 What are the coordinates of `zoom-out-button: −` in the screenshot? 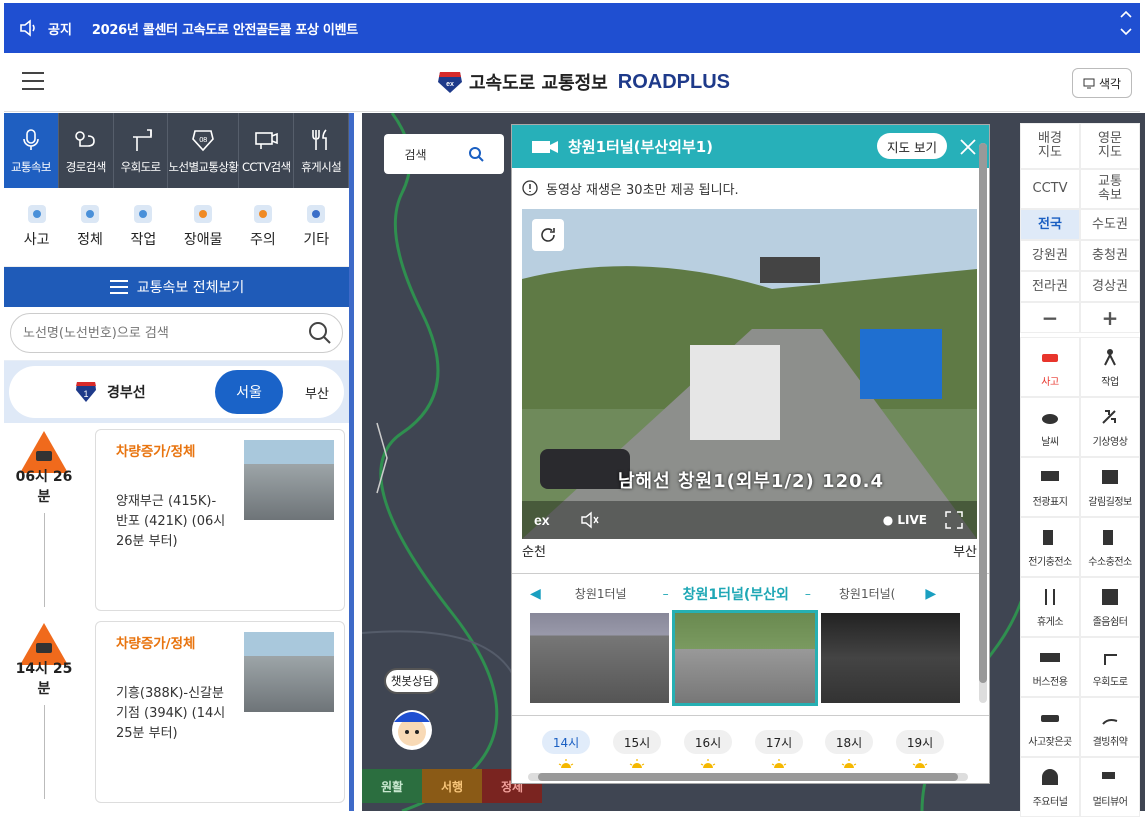 It's located at (1050, 317).